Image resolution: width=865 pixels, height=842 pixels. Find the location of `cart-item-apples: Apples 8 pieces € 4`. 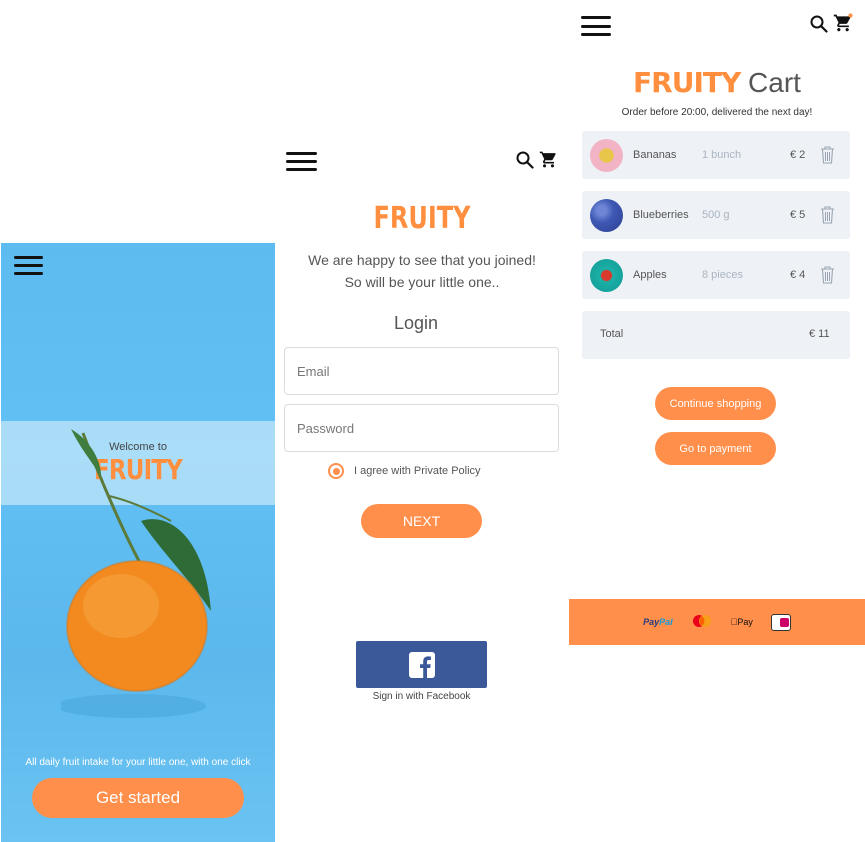

cart-item-apples: Apples 8 pieces € 4 is located at coordinates (716, 275).